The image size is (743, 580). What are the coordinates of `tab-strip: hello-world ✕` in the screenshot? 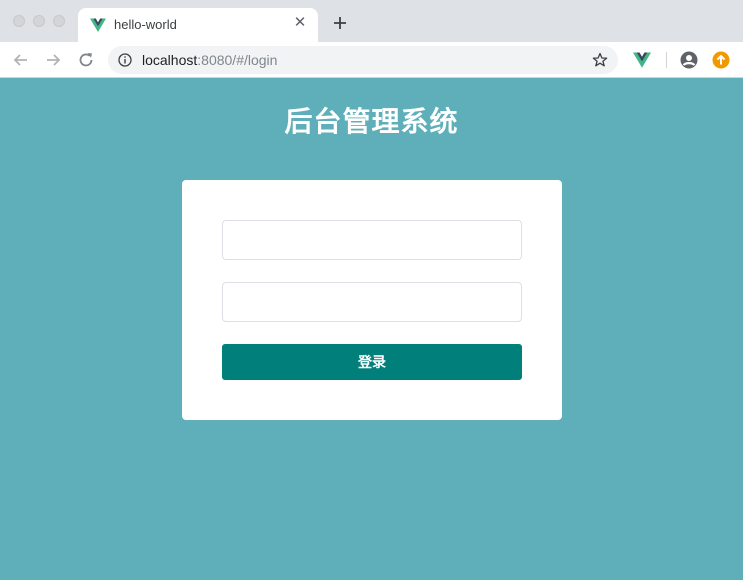 It's located at (371, 21).